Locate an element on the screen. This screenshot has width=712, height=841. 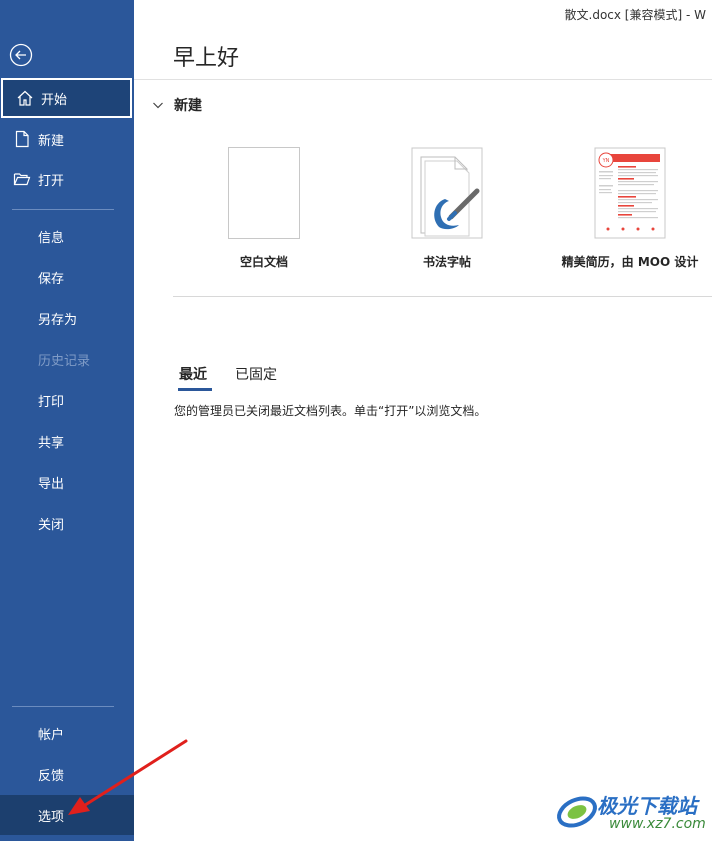
watermark: 极光下载站 www.xz7.com is located at coordinates (630, 813).